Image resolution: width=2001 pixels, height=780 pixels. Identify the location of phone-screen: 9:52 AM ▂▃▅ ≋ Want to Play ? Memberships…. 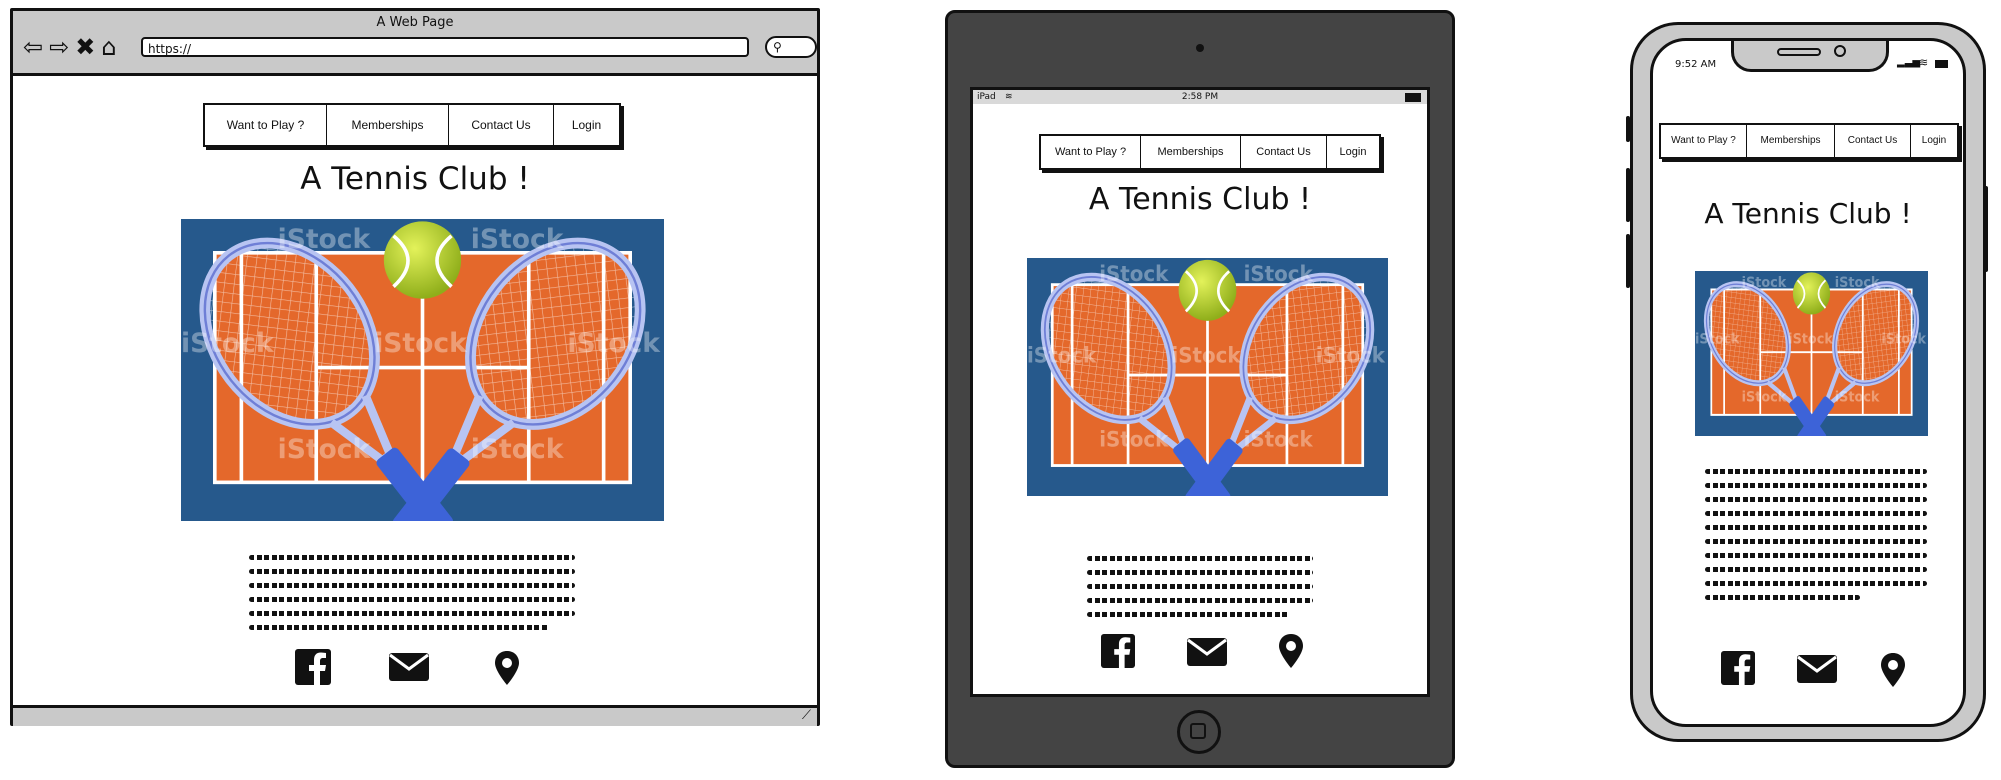
(1808, 382).